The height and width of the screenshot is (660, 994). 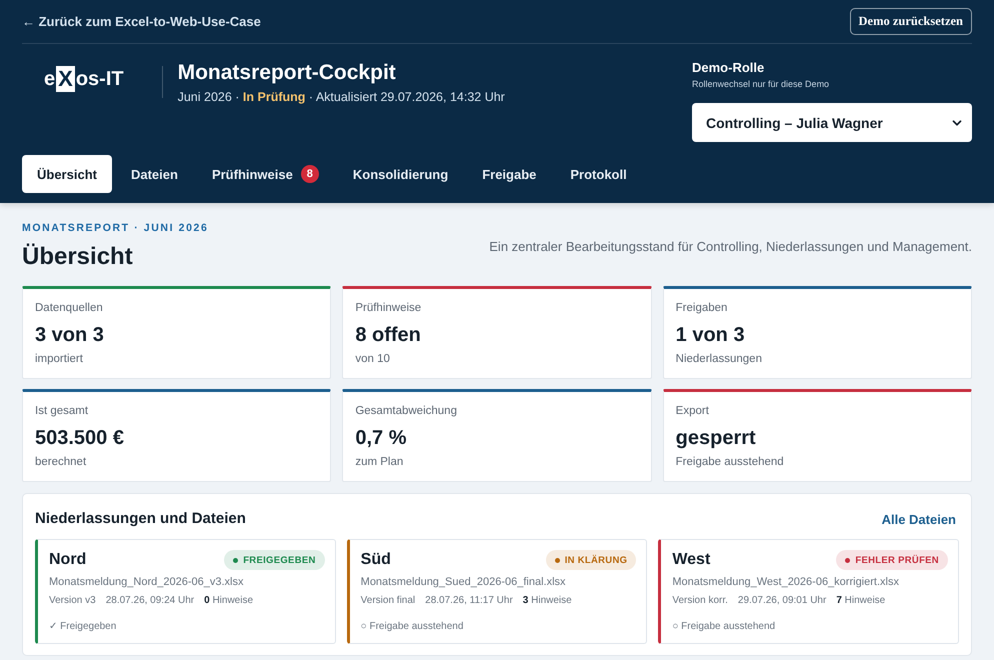 What do you see at coordinates (729, 68) in the screenshot?
I see `role-label: Demo-Rolle` at bounding box center [729, 68].